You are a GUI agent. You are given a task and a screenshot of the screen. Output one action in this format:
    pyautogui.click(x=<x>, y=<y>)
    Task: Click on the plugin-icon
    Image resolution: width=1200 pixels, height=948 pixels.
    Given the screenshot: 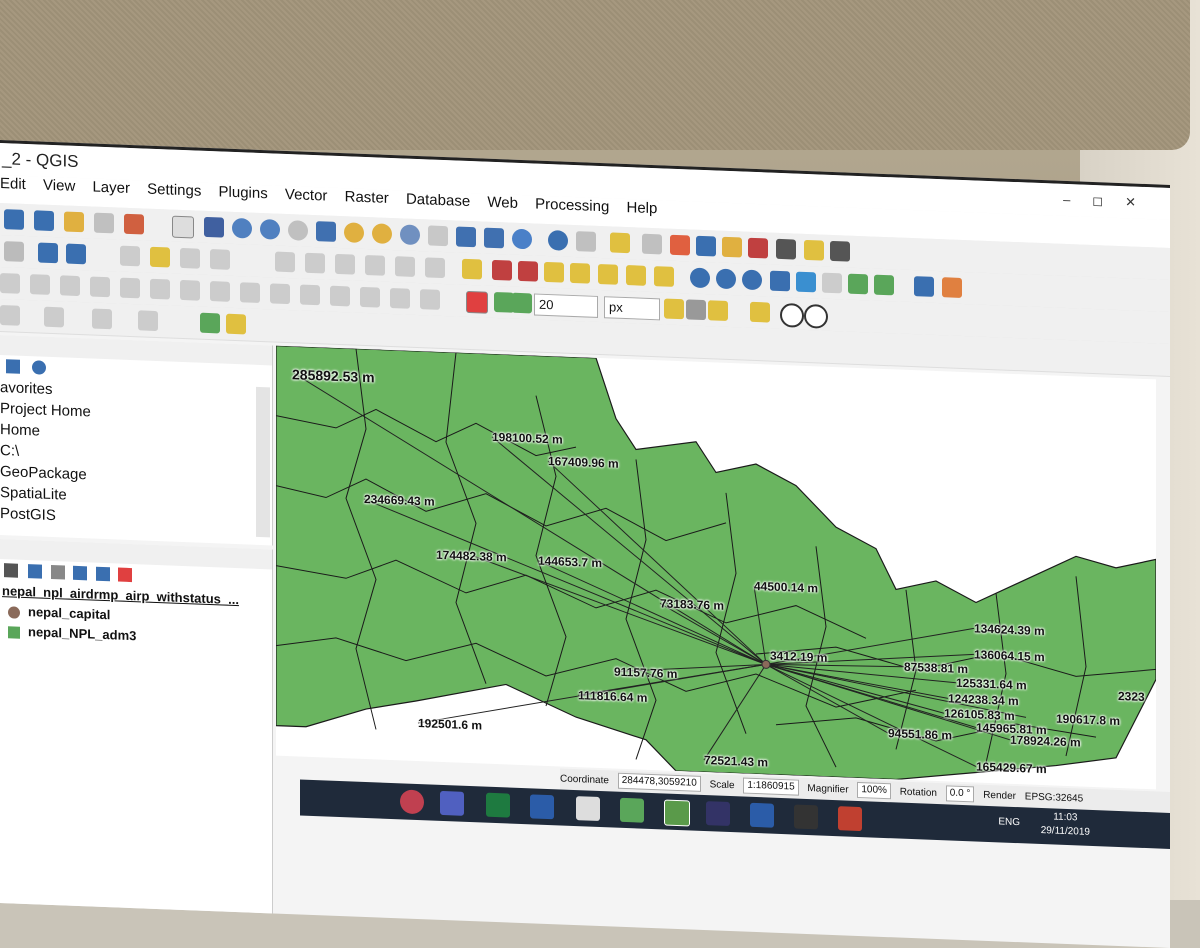 What is the action you would take?
    pyautogui.click(x=952, y=287)
    